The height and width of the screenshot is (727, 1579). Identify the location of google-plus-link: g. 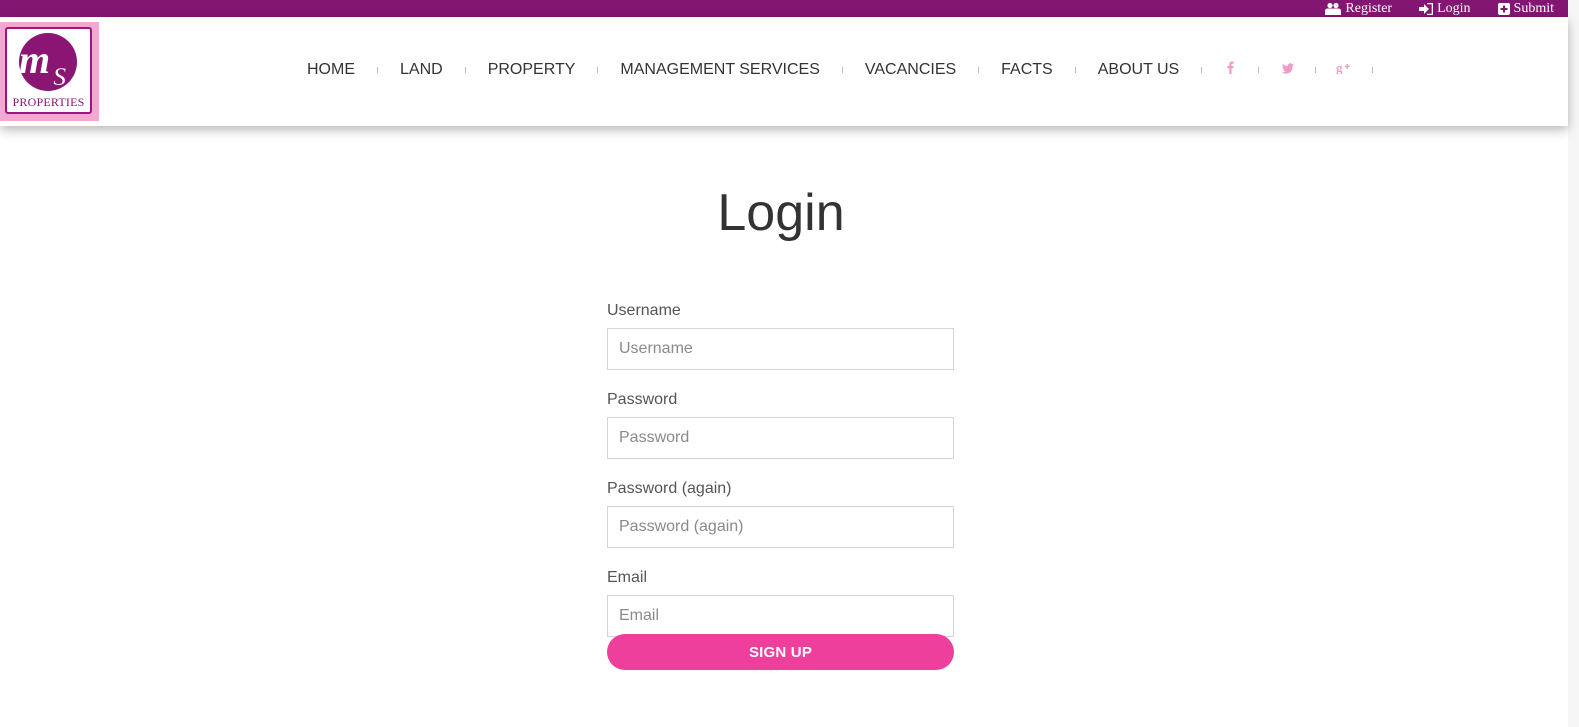
(1344, 69).